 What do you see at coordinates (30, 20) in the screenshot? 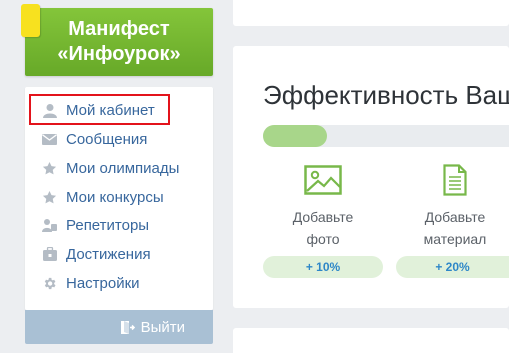
I see `bookmark-tag-icon` at bounding box center [30, 20].